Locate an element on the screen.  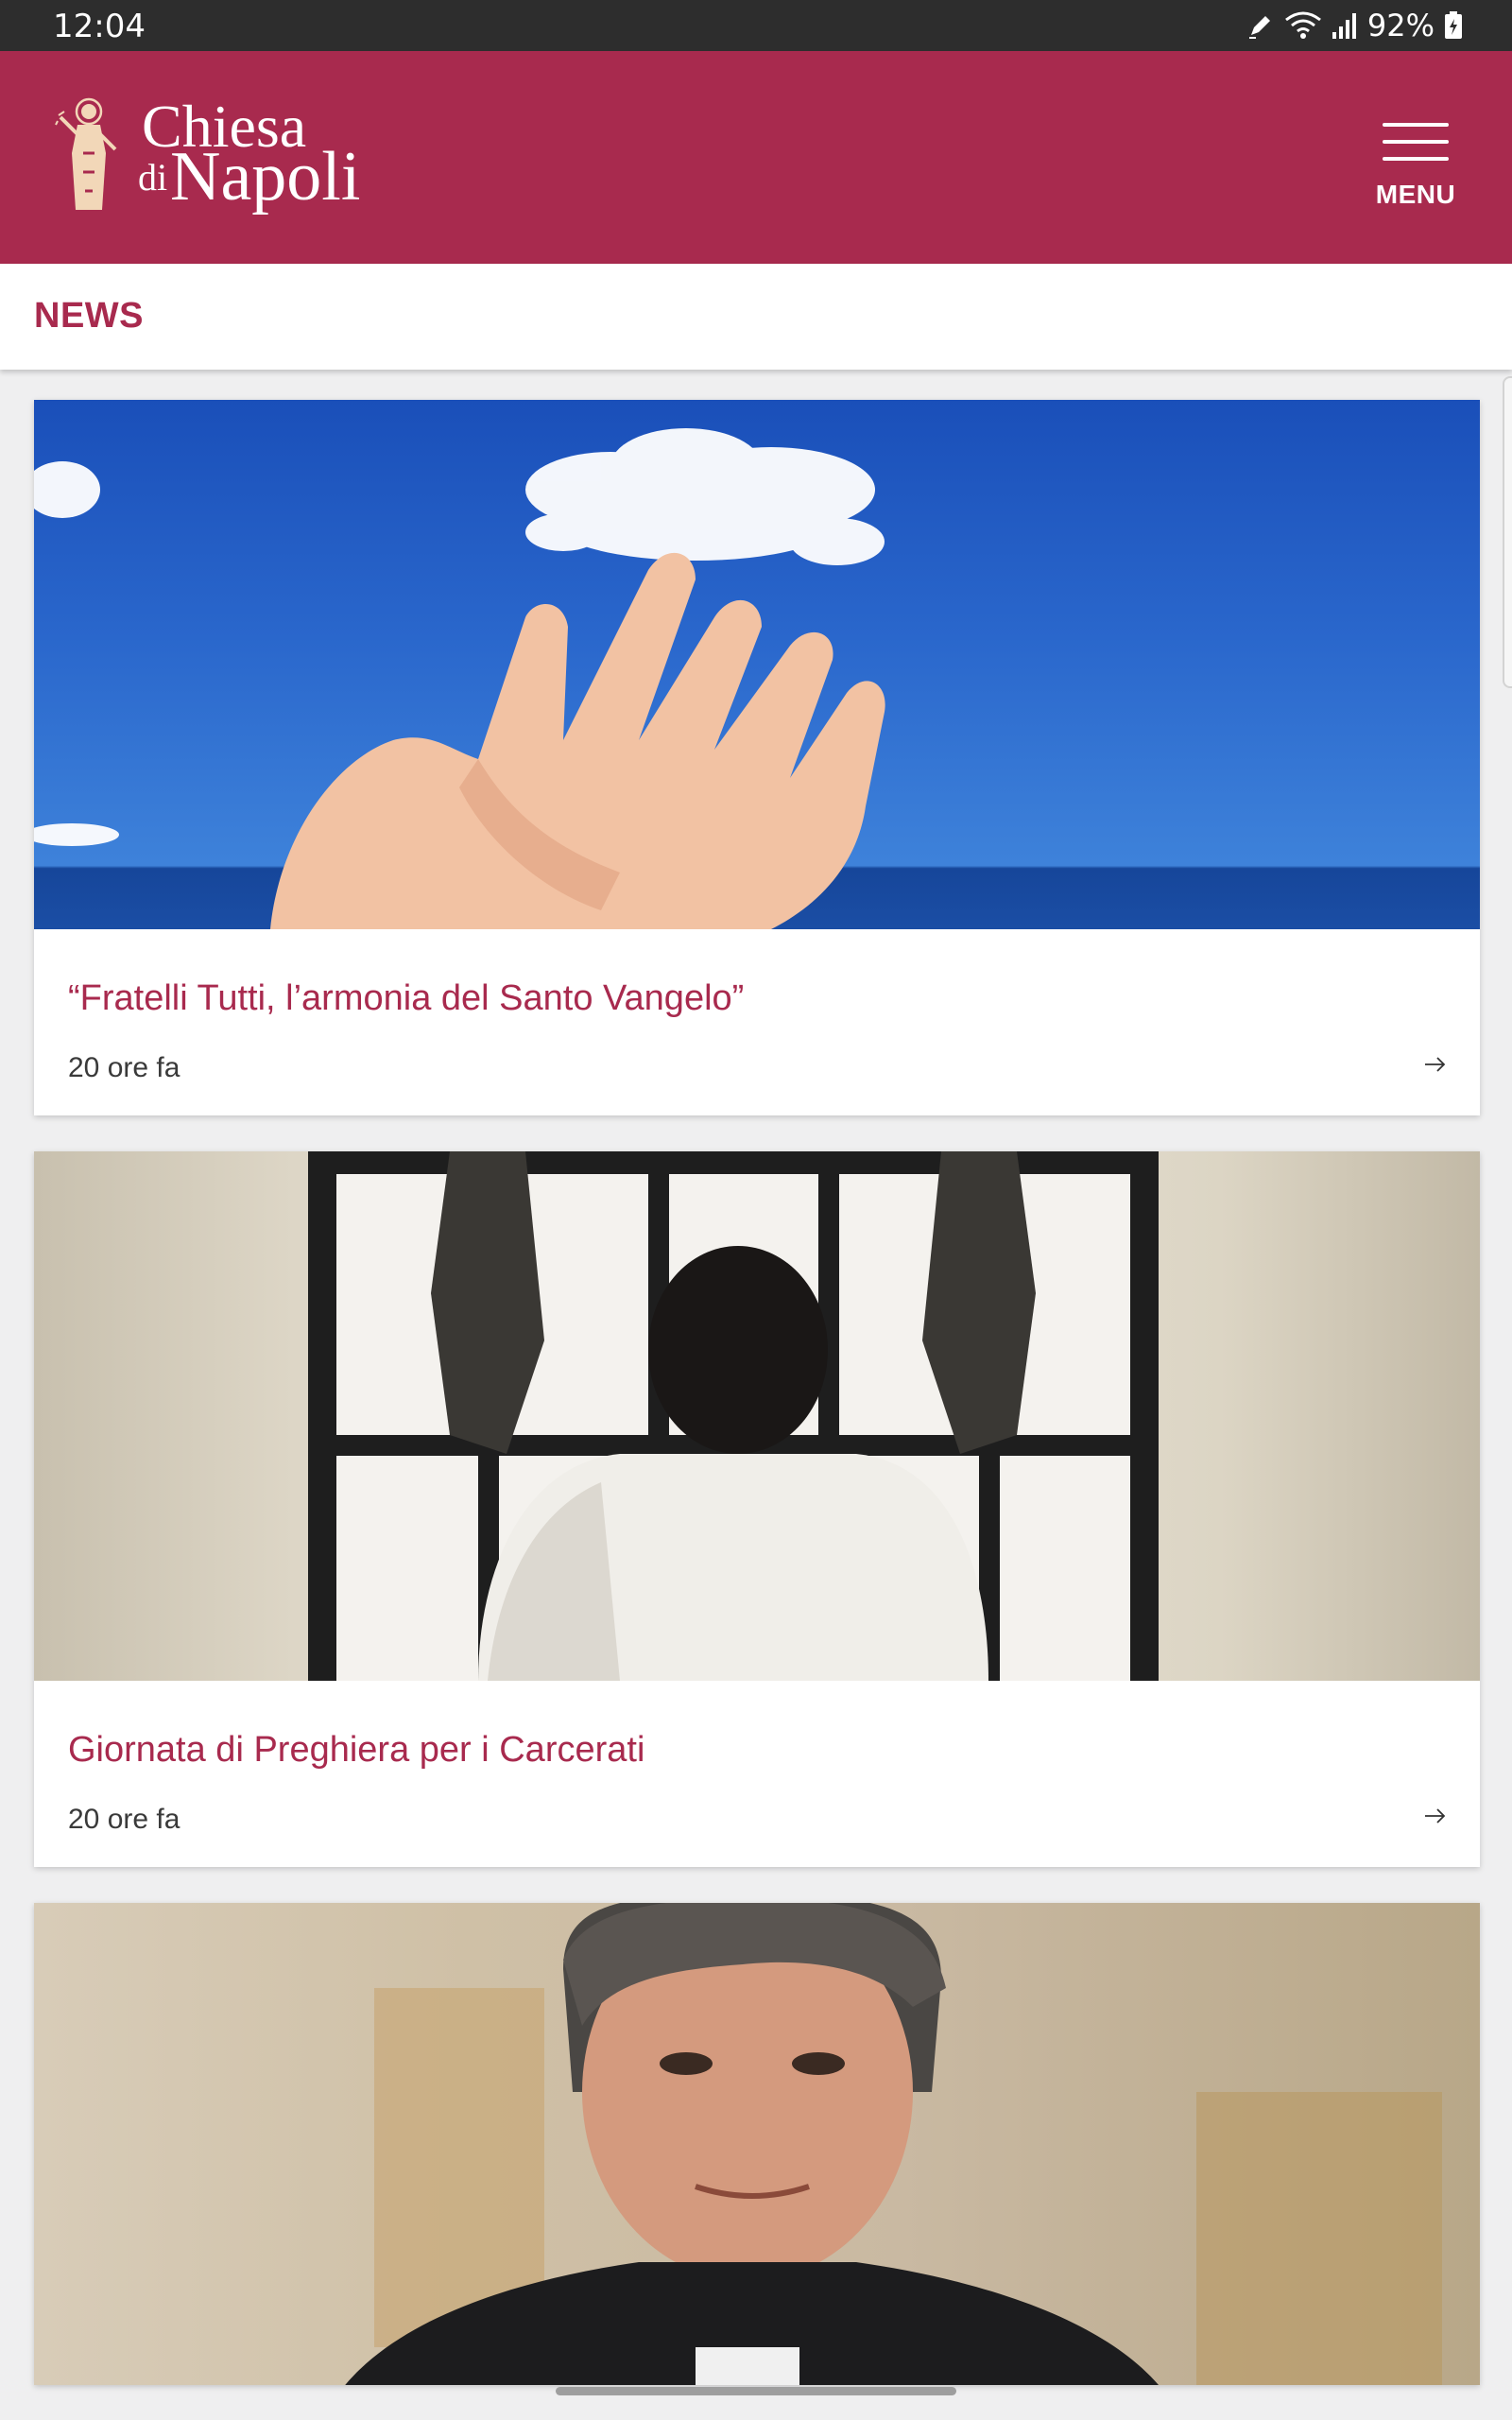
status-time: 12:04 is located at coordinates (99, 26).